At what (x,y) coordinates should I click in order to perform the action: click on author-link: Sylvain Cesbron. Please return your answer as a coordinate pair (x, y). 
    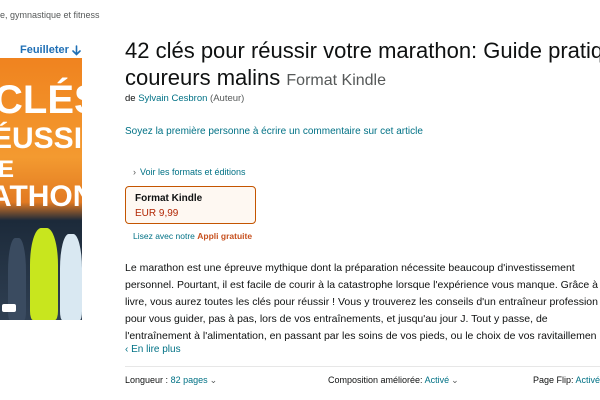
    Looking at the image, I should click on (172, 98).